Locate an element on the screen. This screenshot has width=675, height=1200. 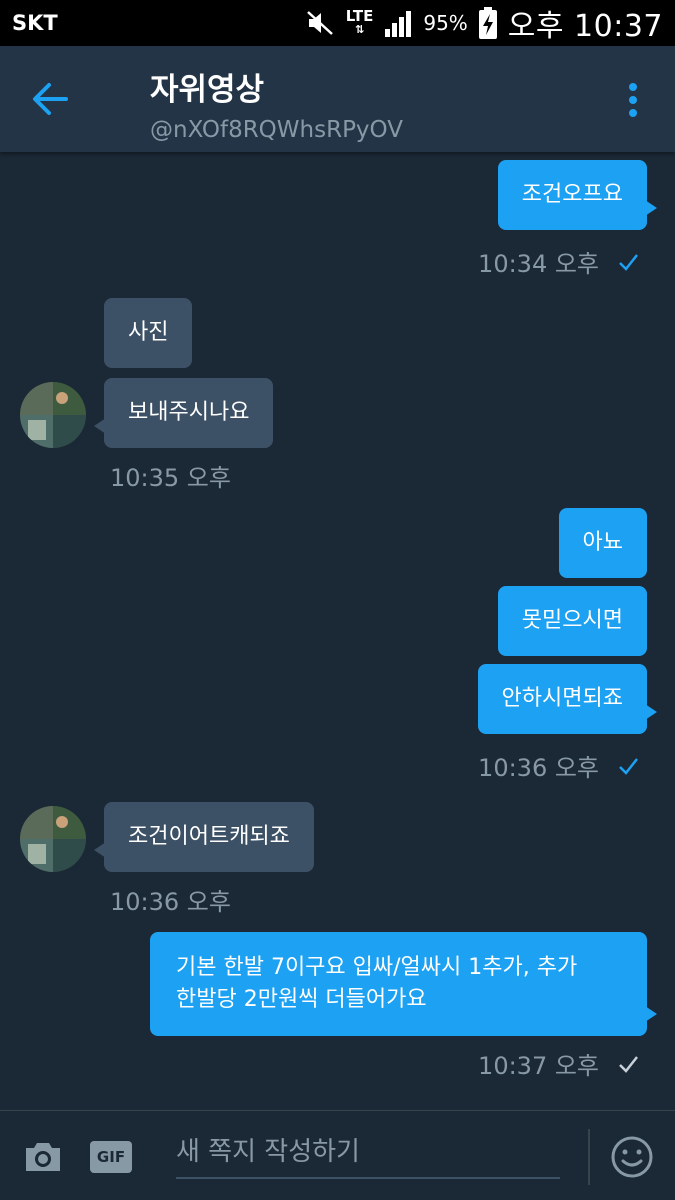
message-meta: 10:35 오후 is located at coordinates (170, 475).